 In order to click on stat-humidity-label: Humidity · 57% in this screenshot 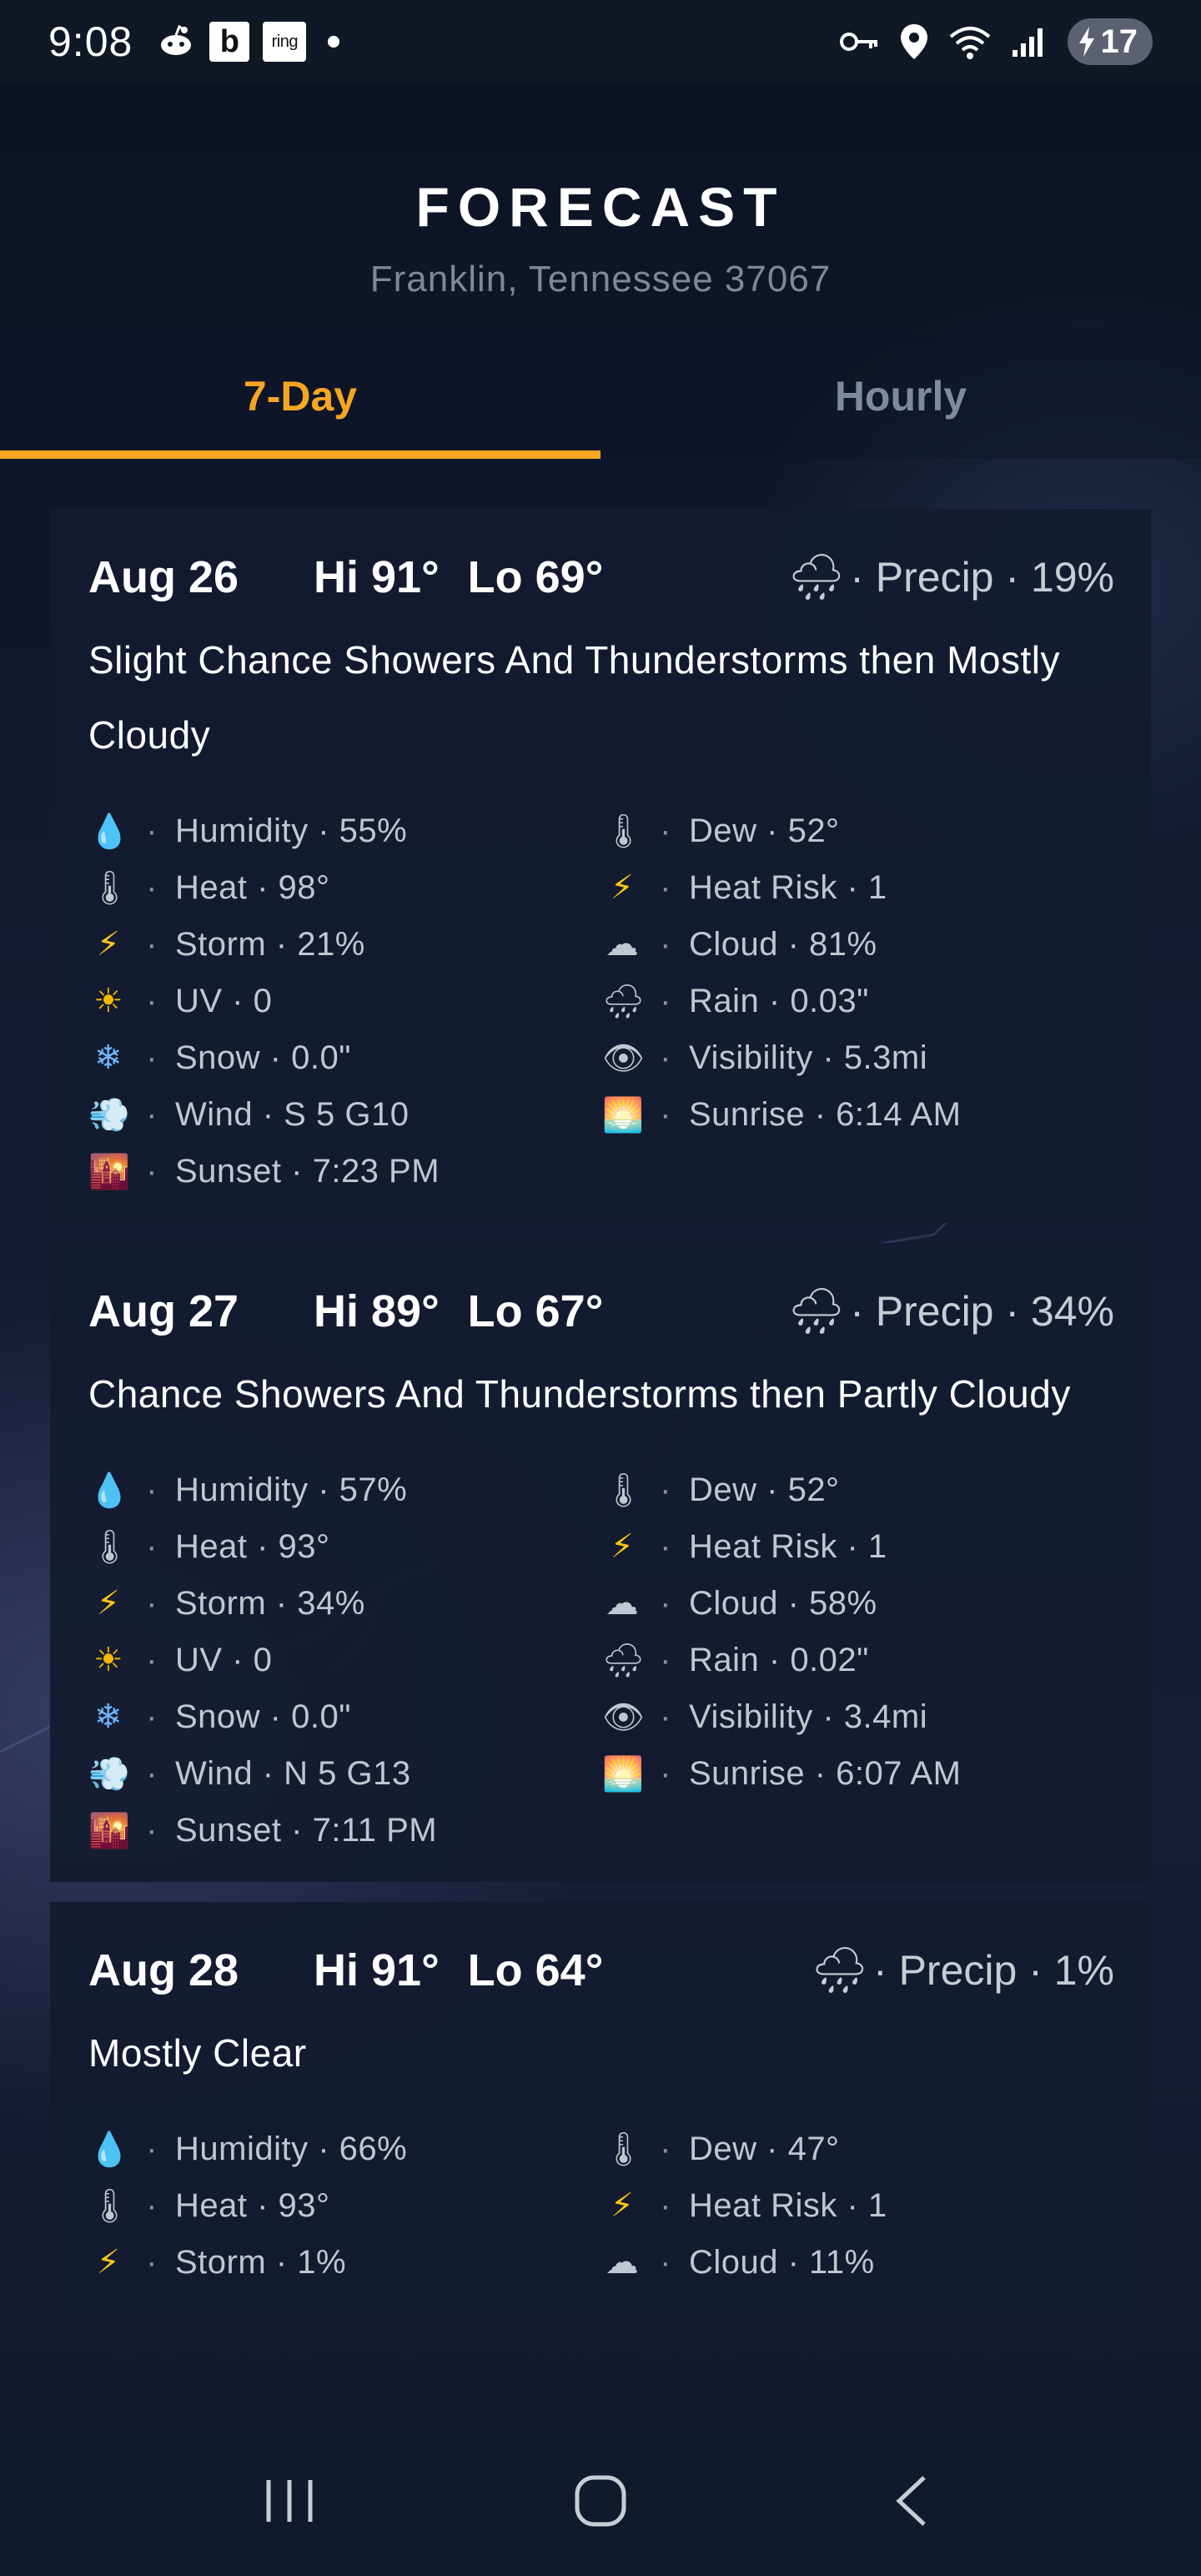, I will do `click(292, 1489)`.